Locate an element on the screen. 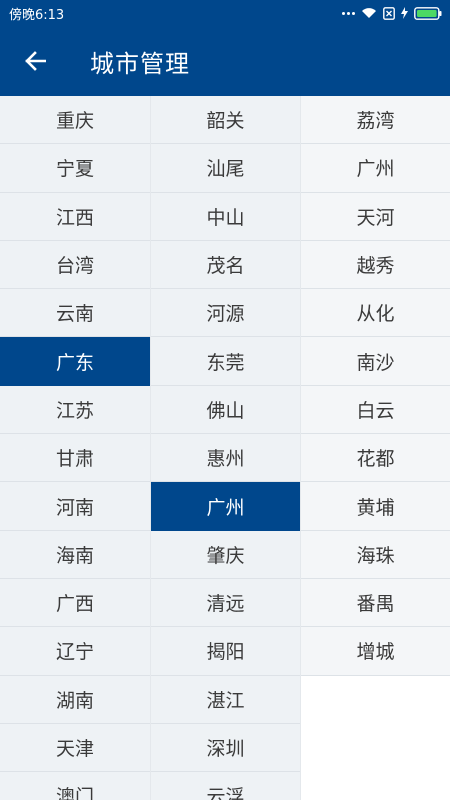  more-dots-icon is located at coordinates (348, 13).